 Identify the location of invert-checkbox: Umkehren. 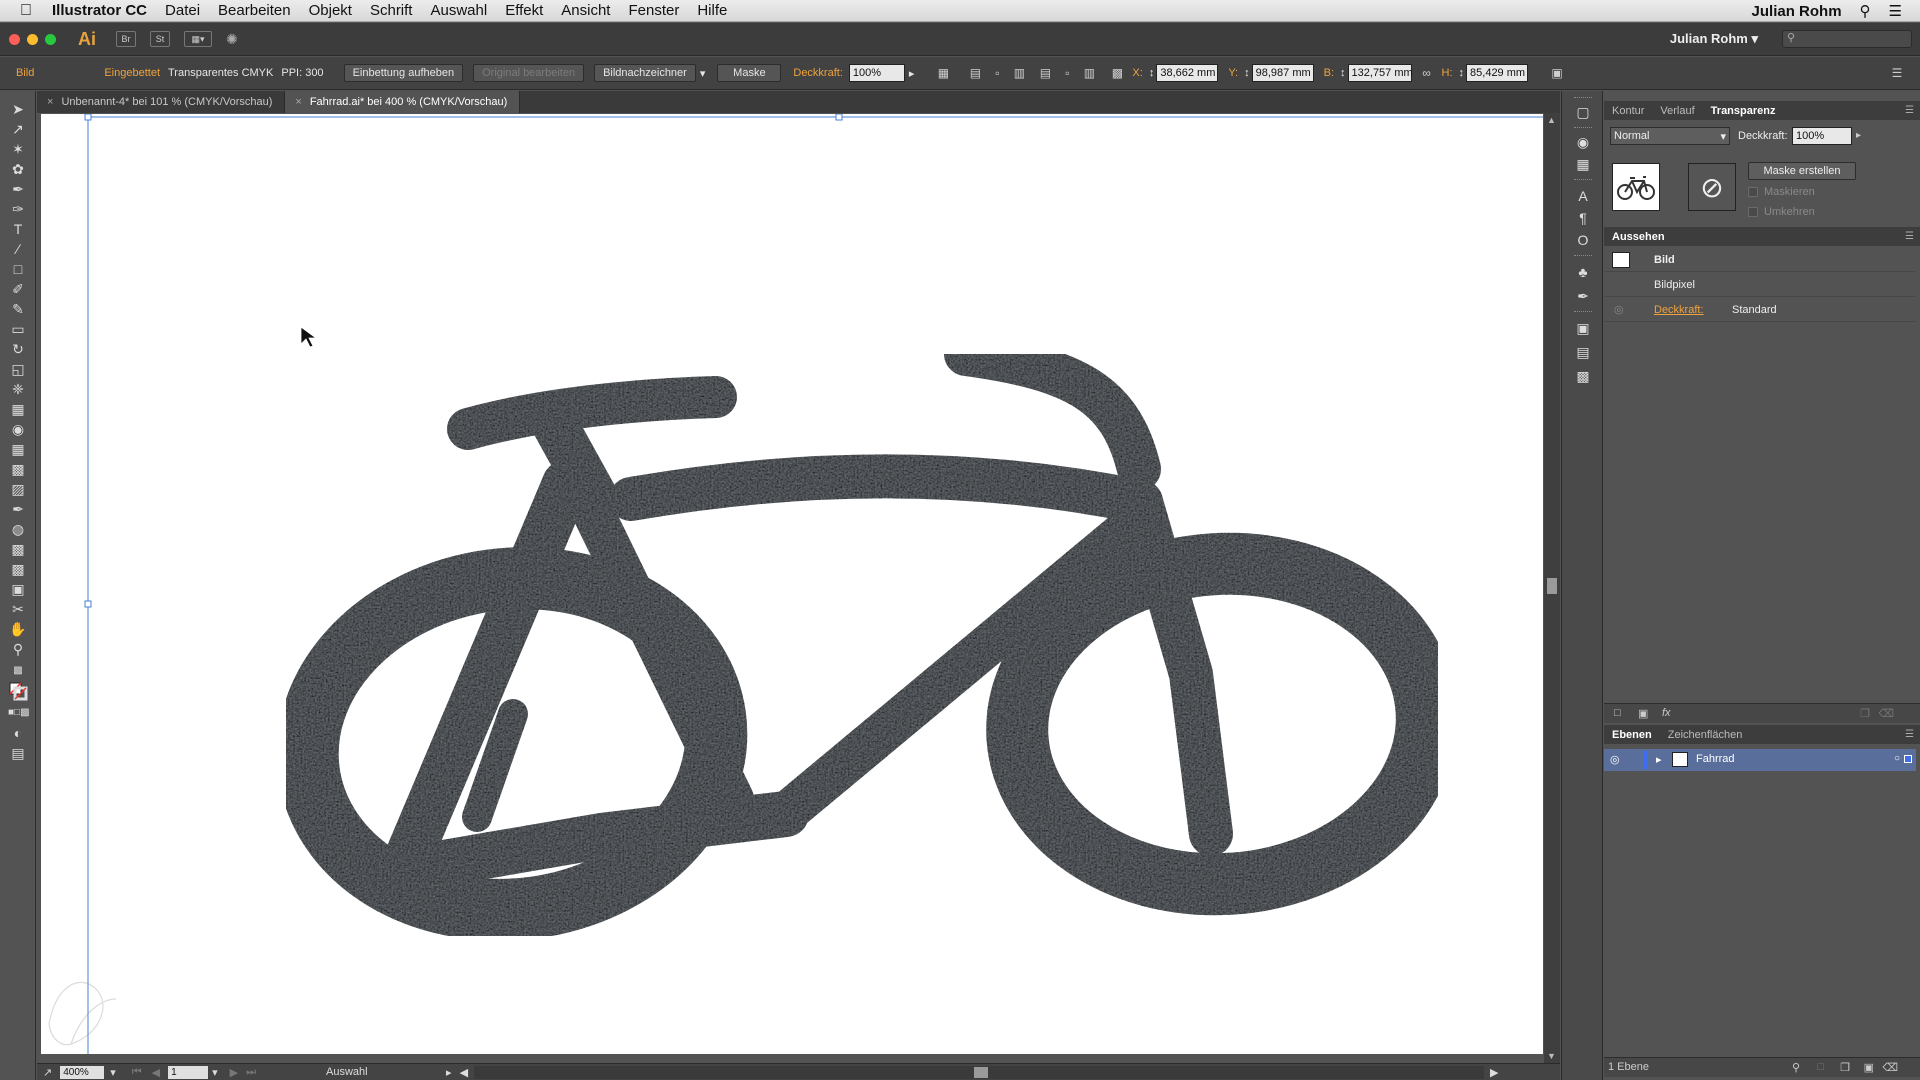
(1781, 212).